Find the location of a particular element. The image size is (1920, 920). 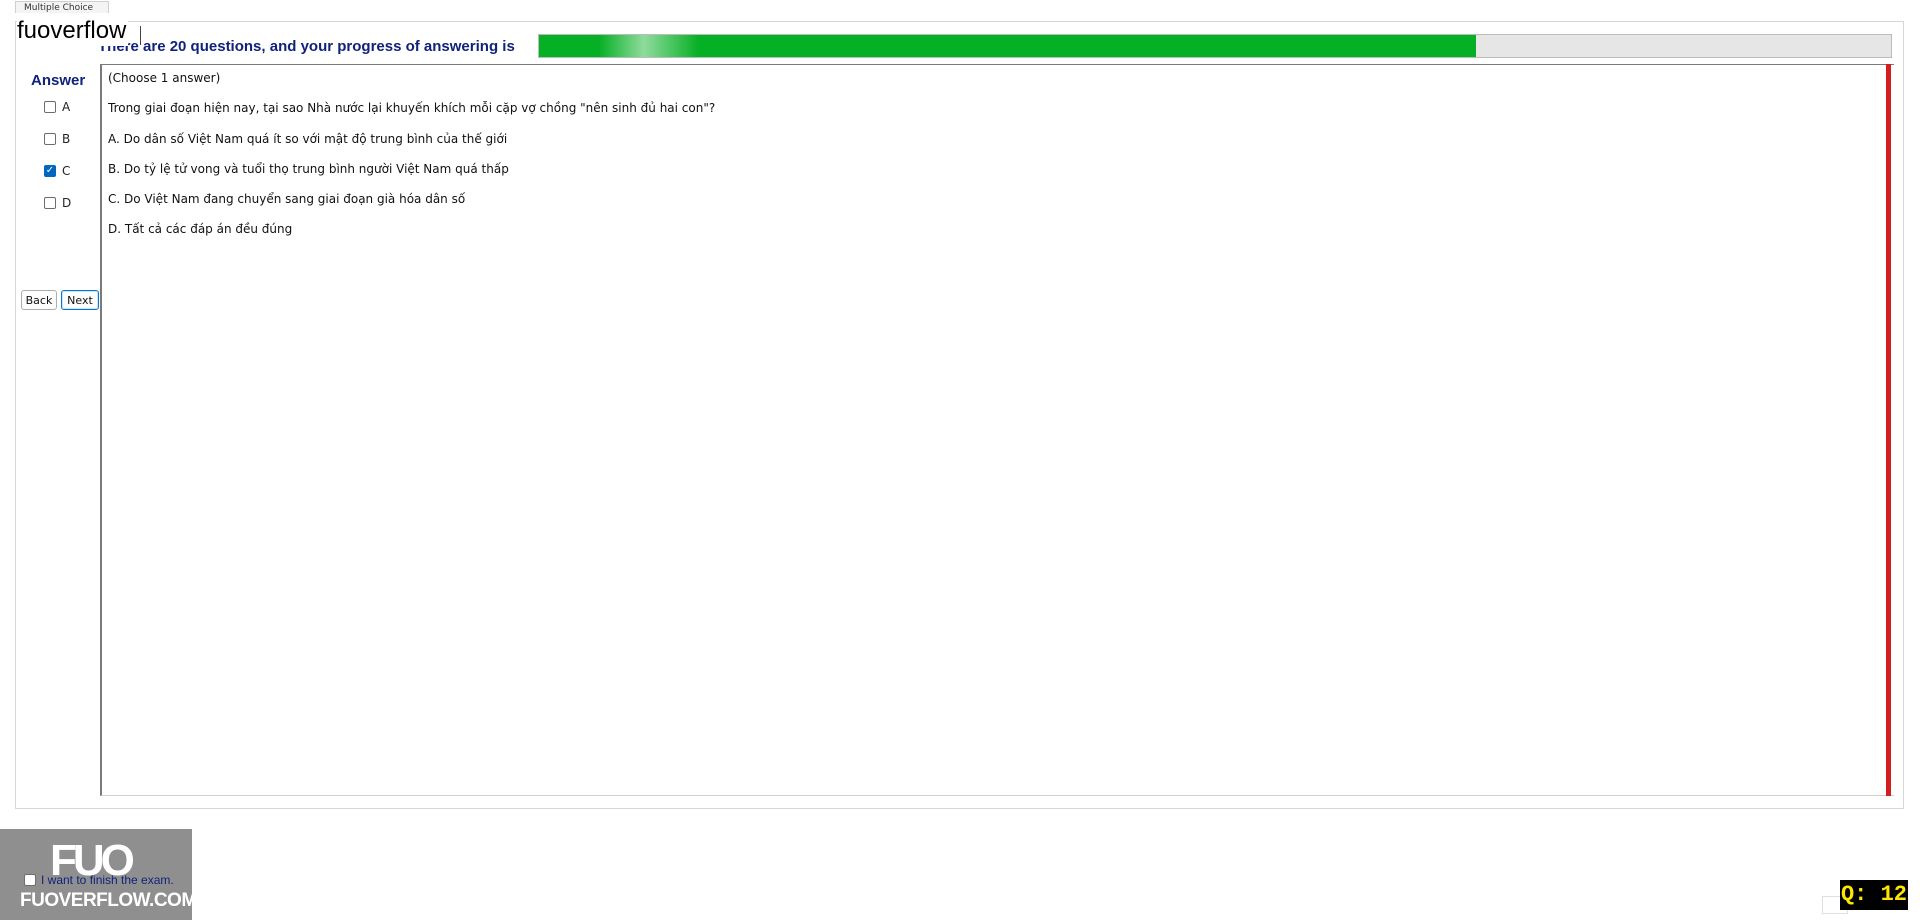

logo-mark: FUO is located at coordinates (92, 860).